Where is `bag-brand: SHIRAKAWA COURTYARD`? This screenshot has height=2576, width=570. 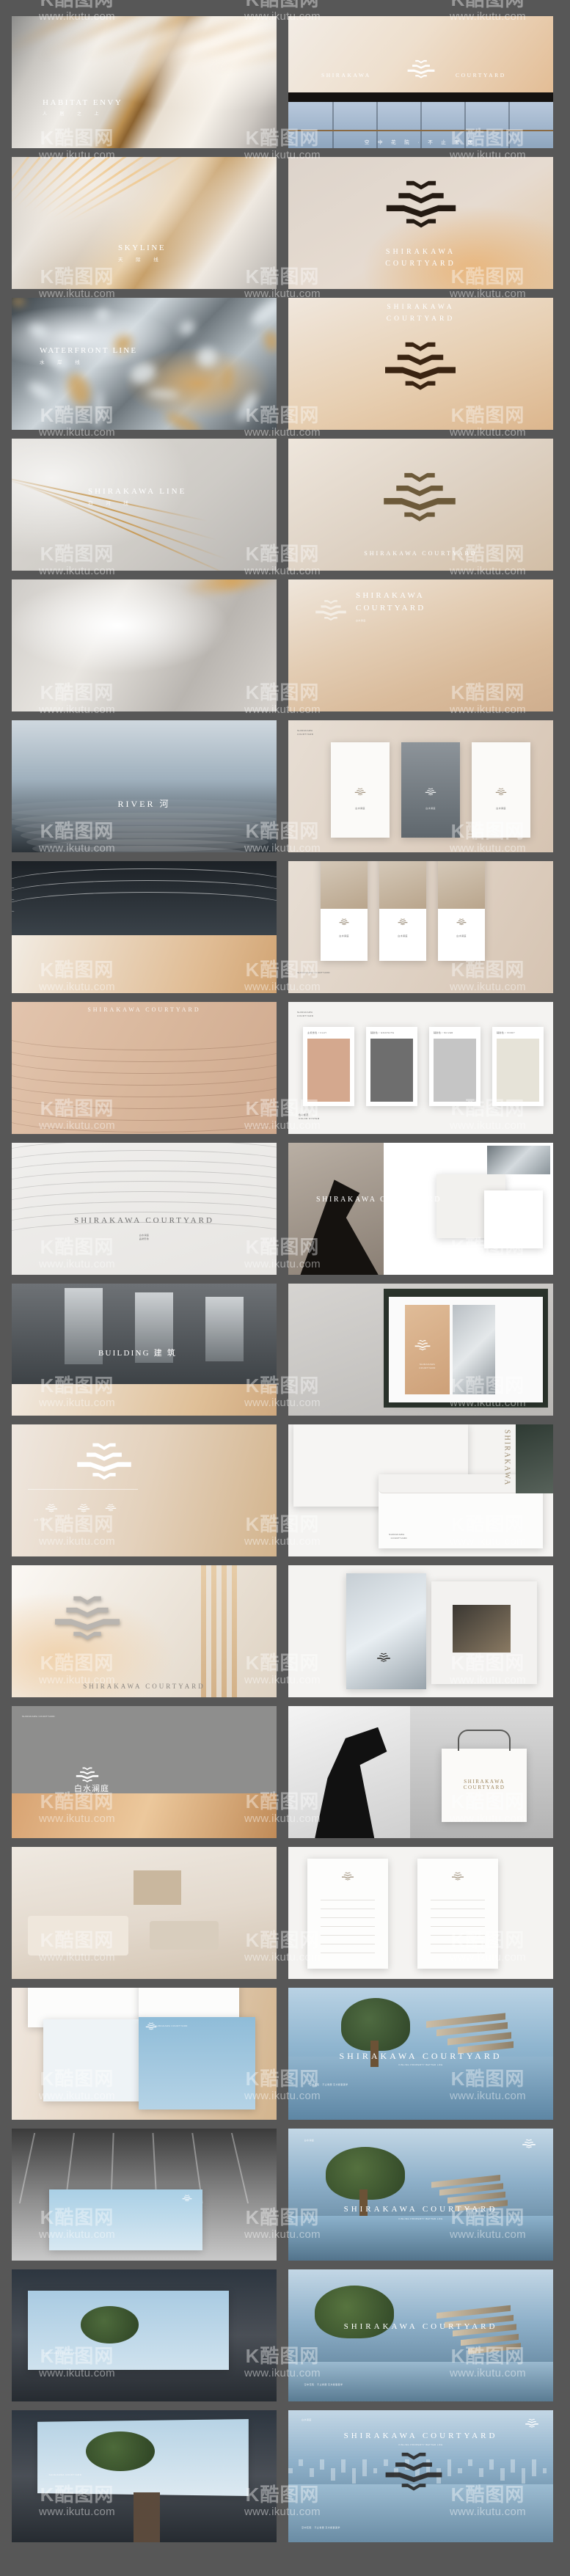 bag-brand: SHIRAKAWA COURTYARD is located at coordinates (484, 1785).